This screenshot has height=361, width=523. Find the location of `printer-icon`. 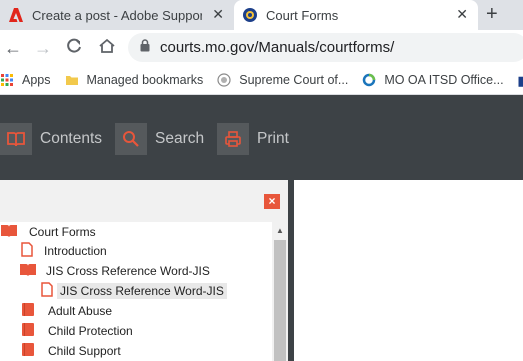

printer-icon is located at coordinates (233, 139).